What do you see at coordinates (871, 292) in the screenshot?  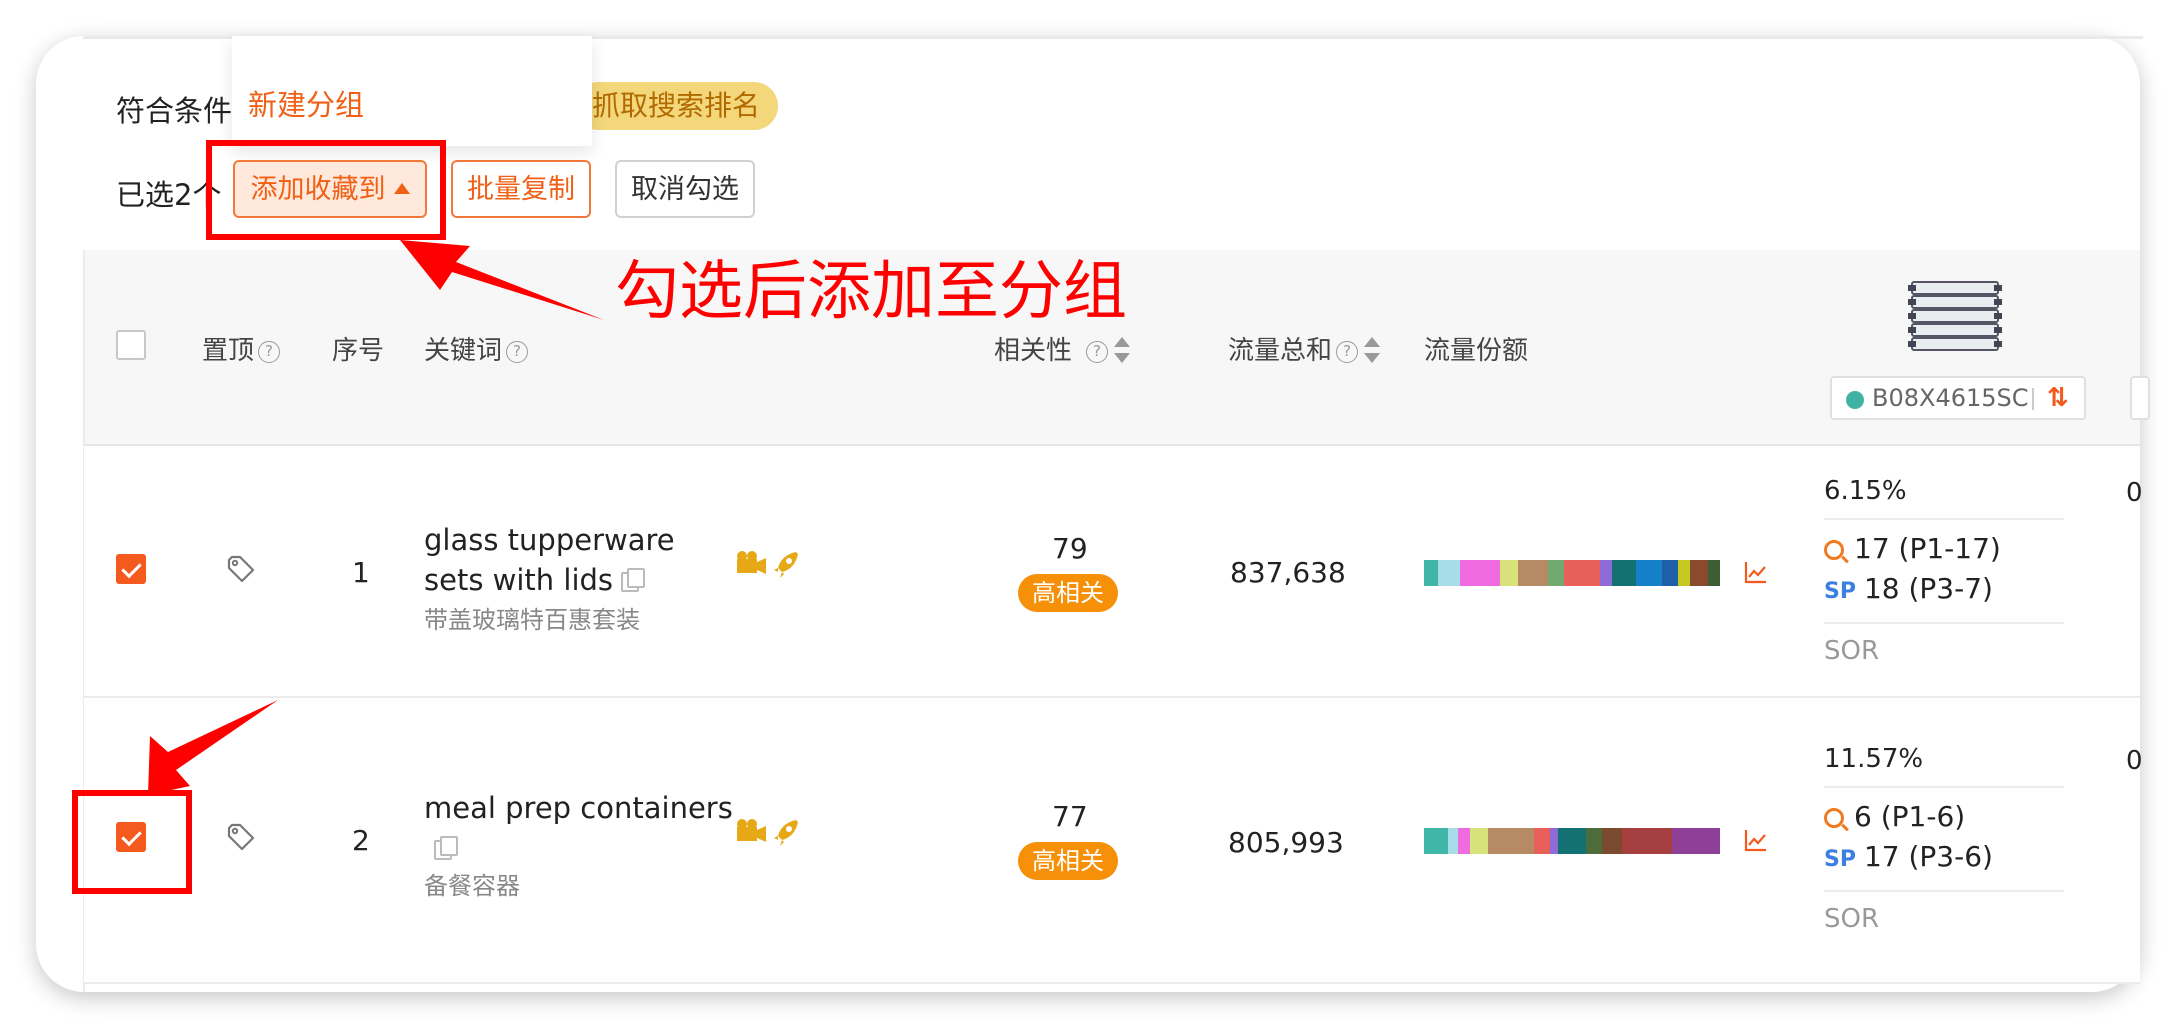 I see `annotation-text: 勾选后添加至分组` at bounding box center [871, 292].